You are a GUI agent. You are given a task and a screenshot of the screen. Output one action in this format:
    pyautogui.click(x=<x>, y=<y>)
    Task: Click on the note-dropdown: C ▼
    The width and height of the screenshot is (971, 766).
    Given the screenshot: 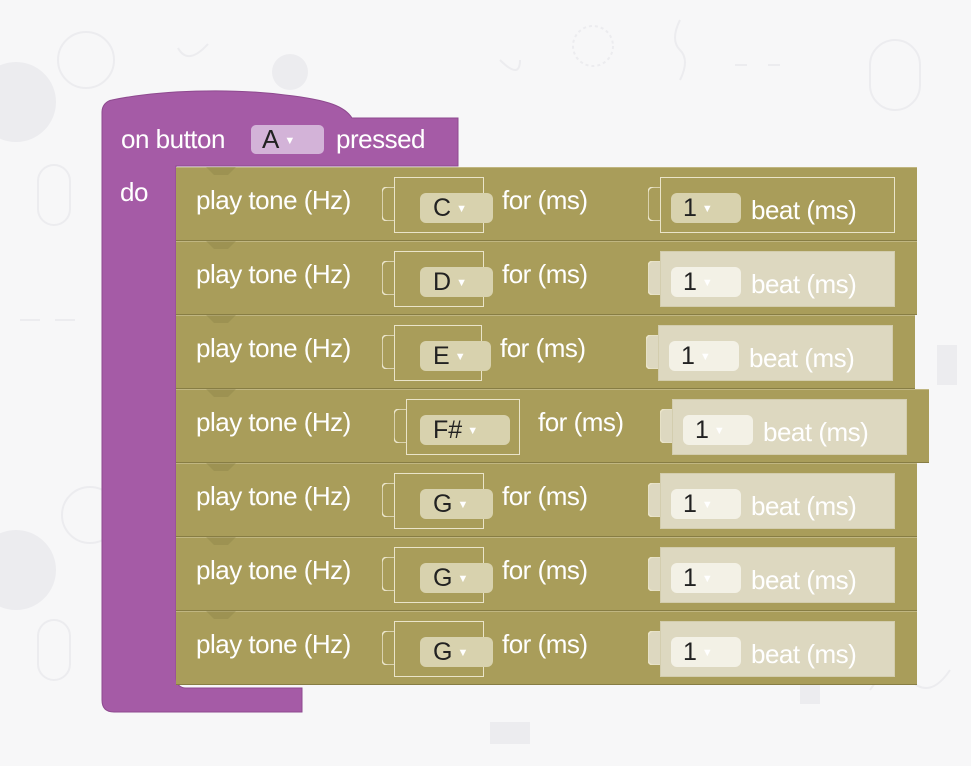 What is the action you would take?
    pyautogui.click(x=456, y=208)
    